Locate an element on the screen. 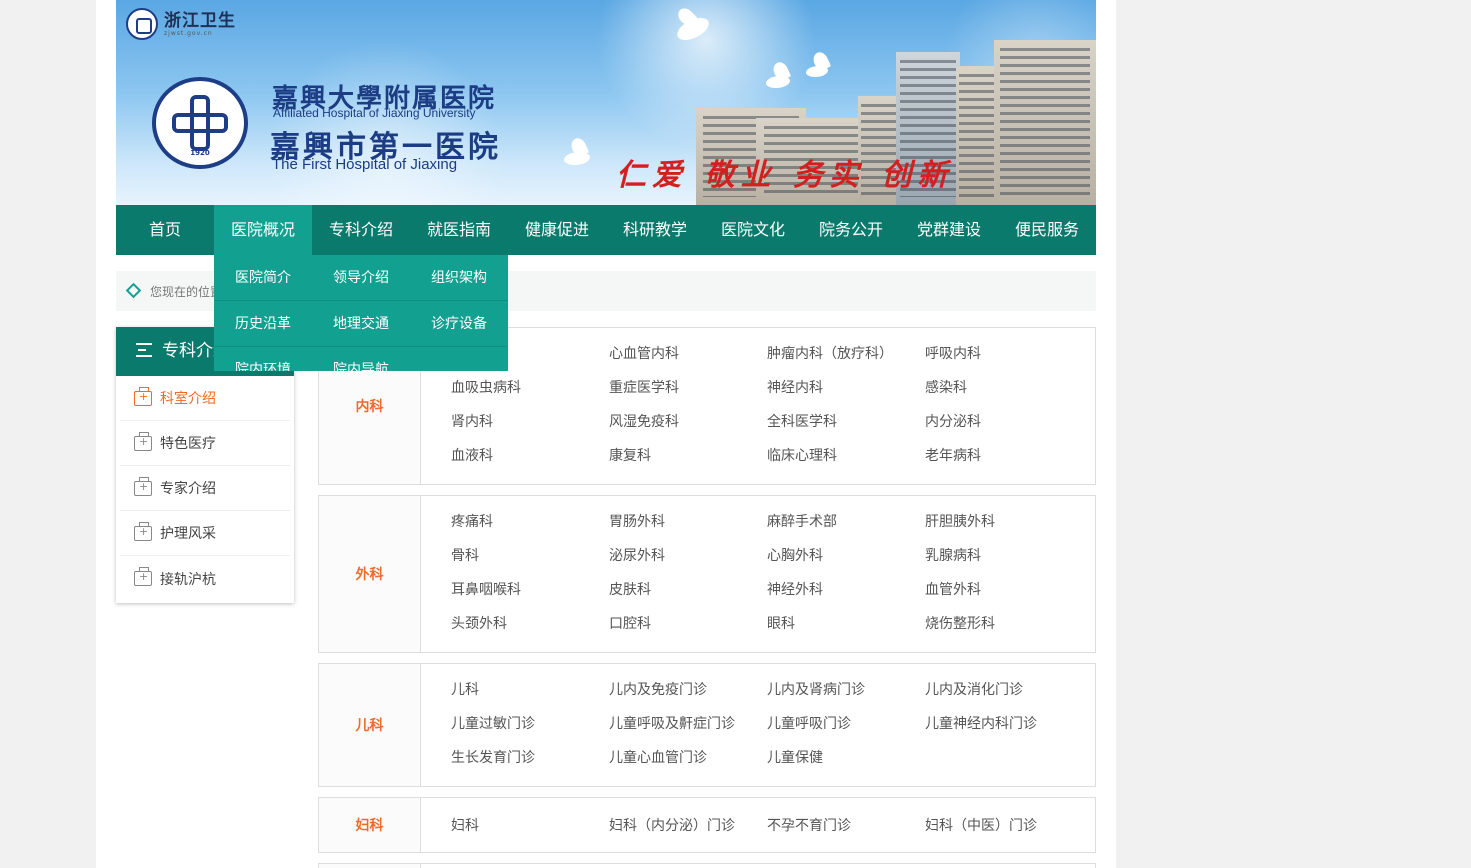 This screenshot has height=868, width=1471. dept-link: 妇科（内分泌）门诊 is located at coordinates (688, 833).